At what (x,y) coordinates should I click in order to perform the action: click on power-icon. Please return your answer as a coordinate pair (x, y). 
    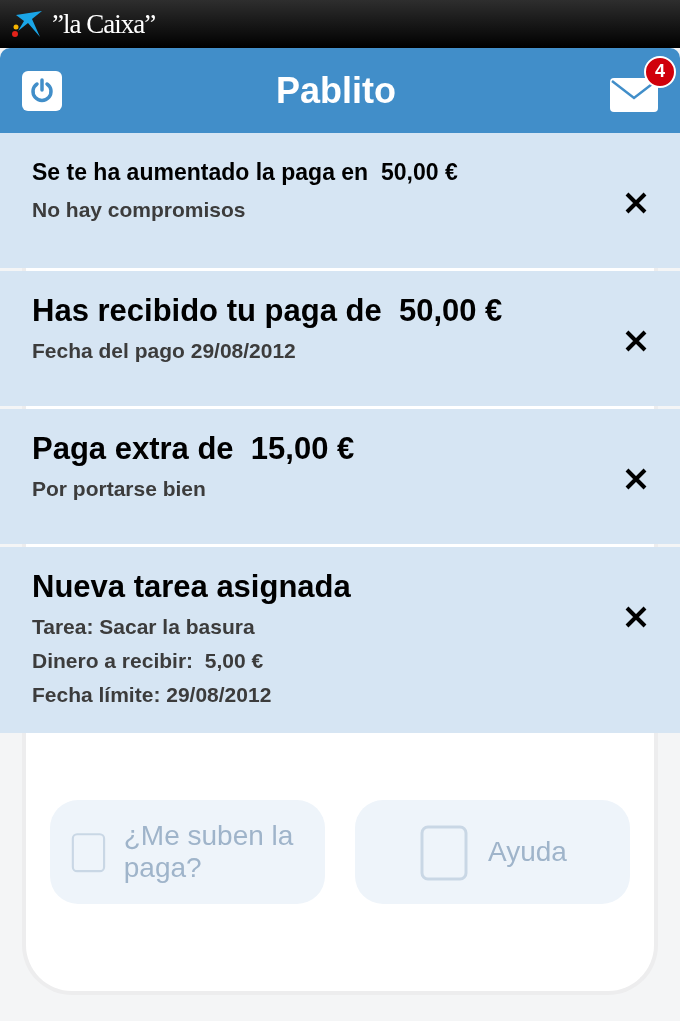
    Looking at the image, I should click on (42, 90).